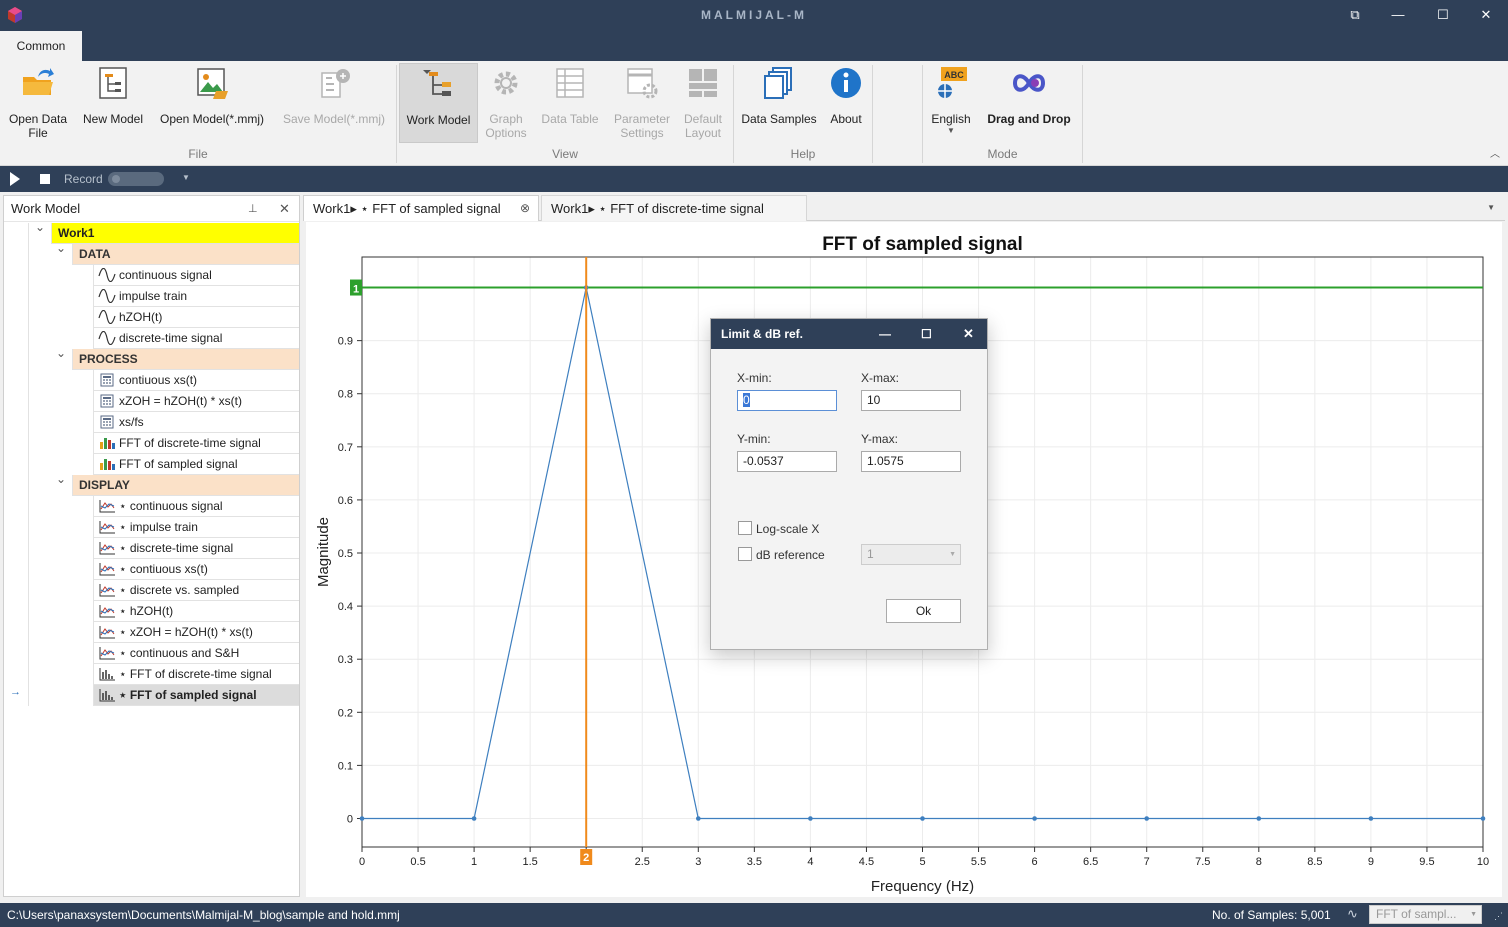 Image resolution: width=1508 pixels, height=927 pixels. Describe the element at coordinates (196, 422) in the screenshot. I see `tree-item: xs/fs` at that location.